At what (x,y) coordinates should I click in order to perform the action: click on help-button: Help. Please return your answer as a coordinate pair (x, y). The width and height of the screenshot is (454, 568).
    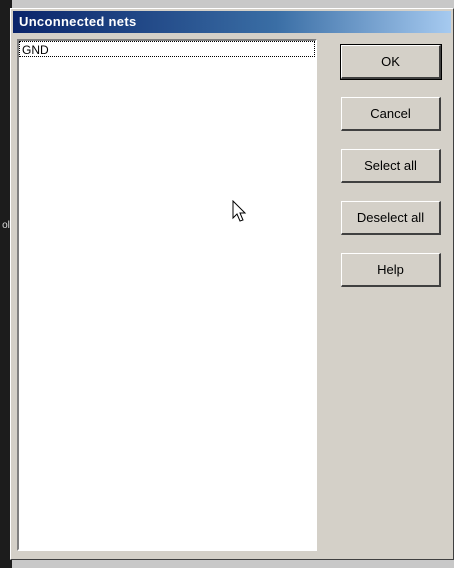
    Looking at the image, I should click on (391, 270).